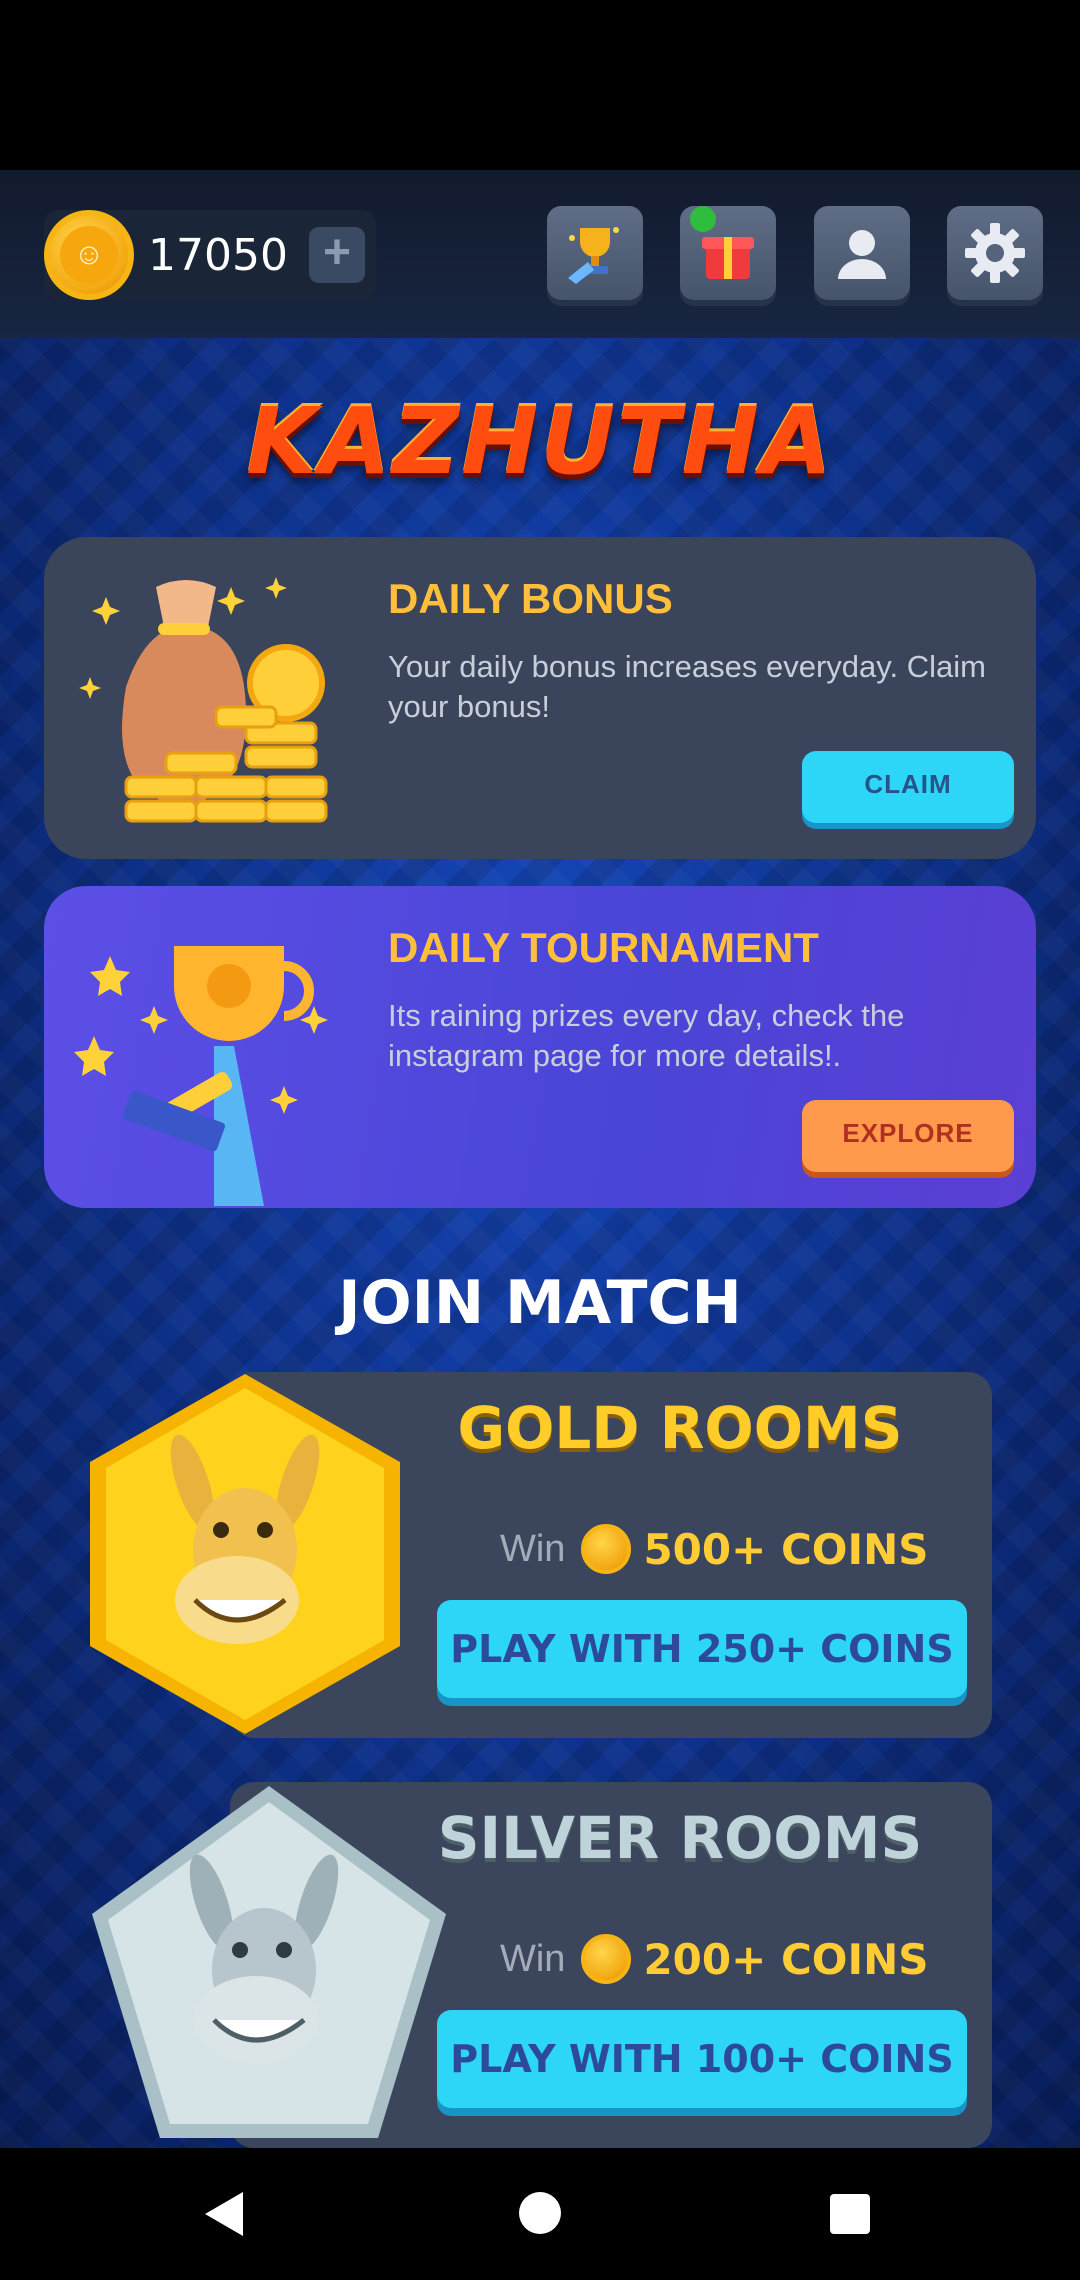  I want to click on add-coins-button: +, so click(337, 255).